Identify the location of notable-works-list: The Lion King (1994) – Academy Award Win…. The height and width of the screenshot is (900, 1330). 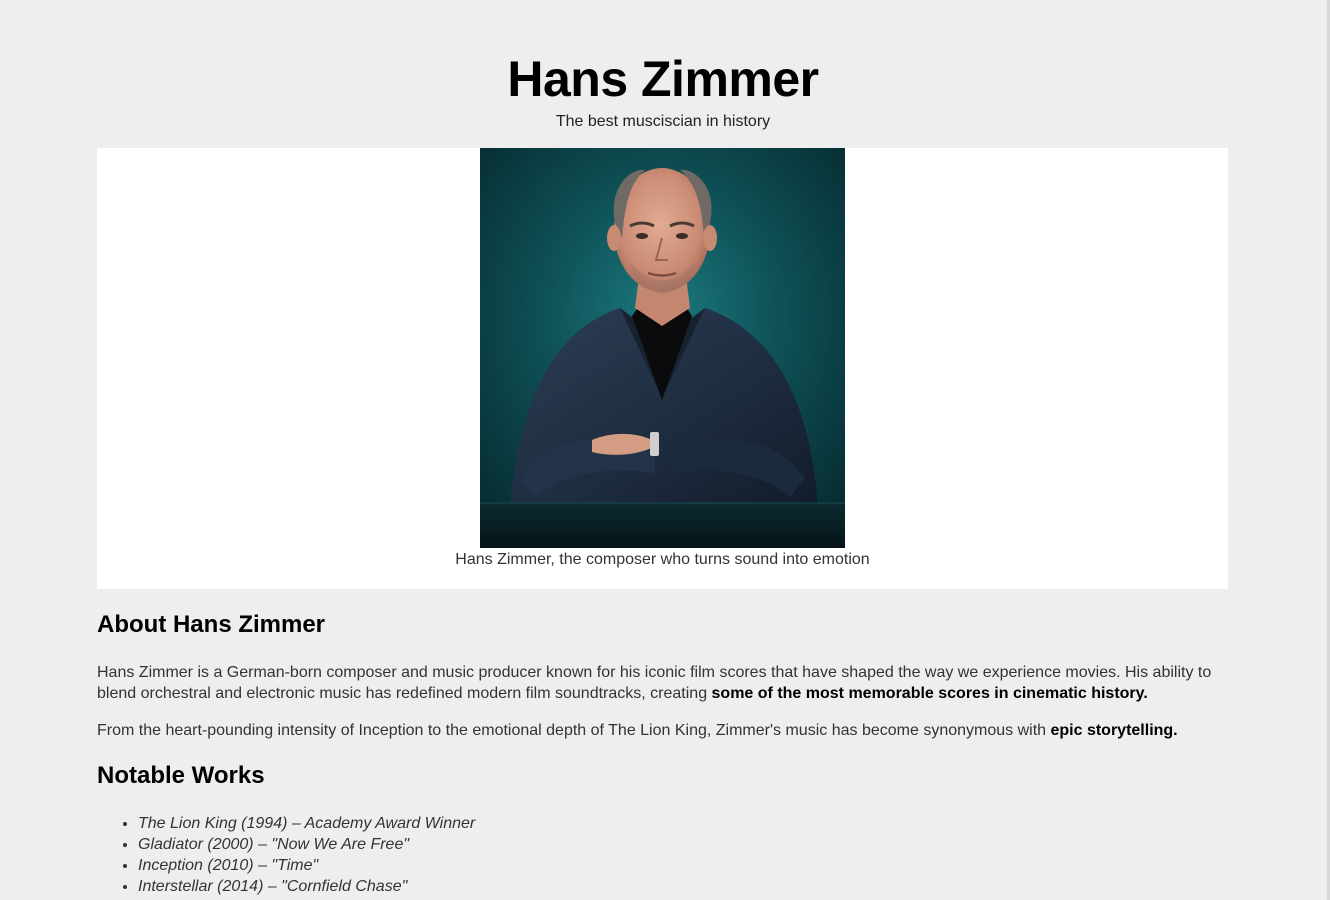
(286, 855).